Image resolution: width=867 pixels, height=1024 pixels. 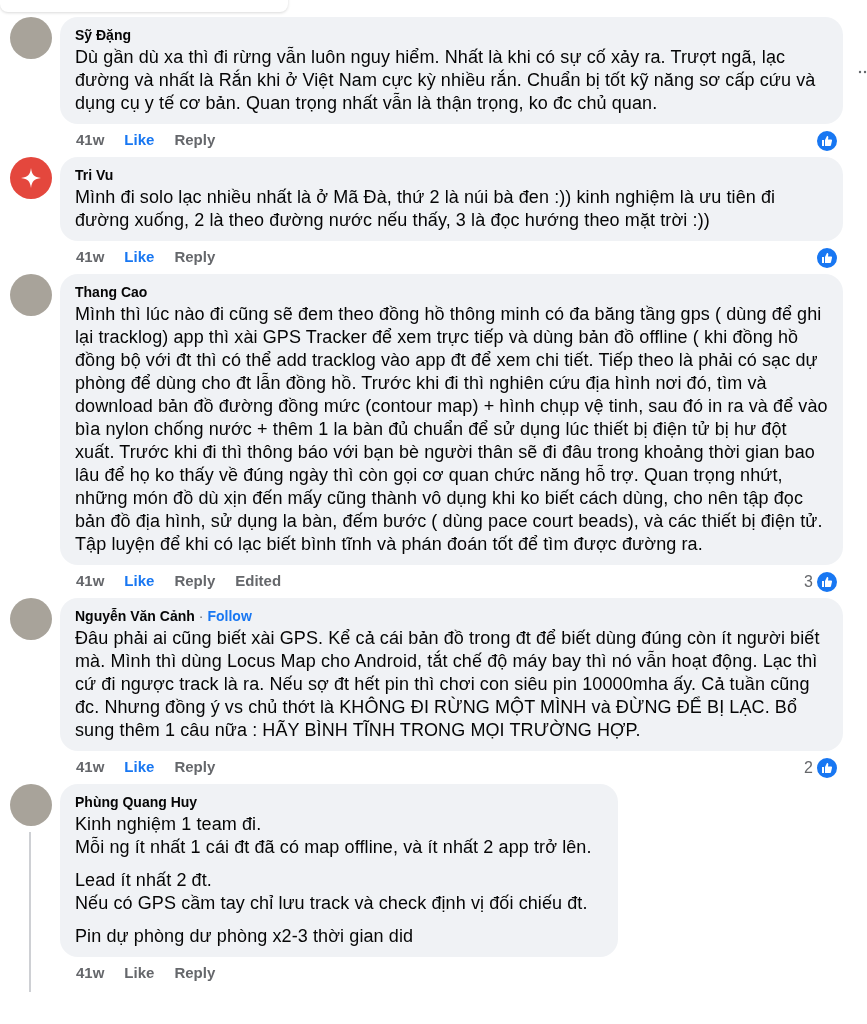 I want to click on comment-text: Mình đi solo lạc nhiều nhất là ở Mã Đà, thứ 2 là núi bà đen :)) kinh nghiệm là ưu tiên đi đường xuống, 2 là theo đường nước nếu thấy, 3 là đọc hướng theo mặt trời :)), so click(x=426, y=209).